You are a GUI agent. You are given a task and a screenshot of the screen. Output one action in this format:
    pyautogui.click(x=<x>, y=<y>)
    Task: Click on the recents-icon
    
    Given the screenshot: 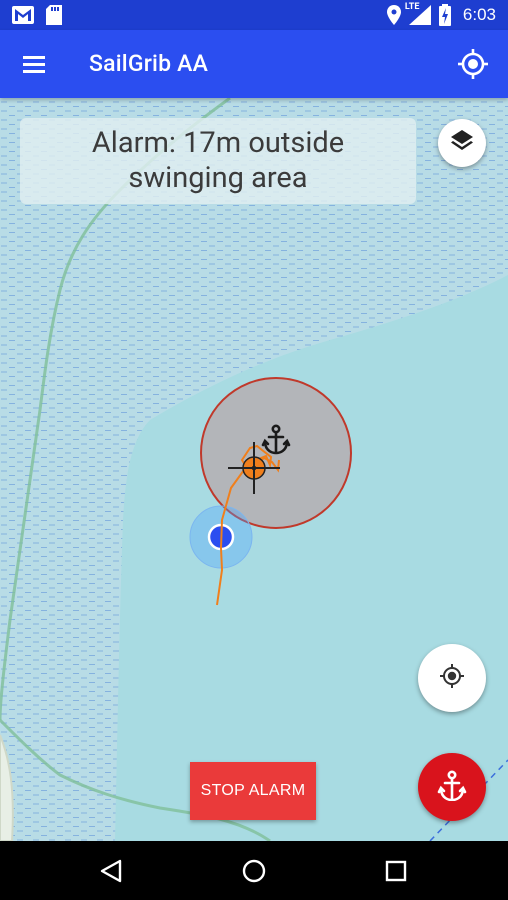 What is the action you would take?
    pyautogui.click(x=396, y=871)
    